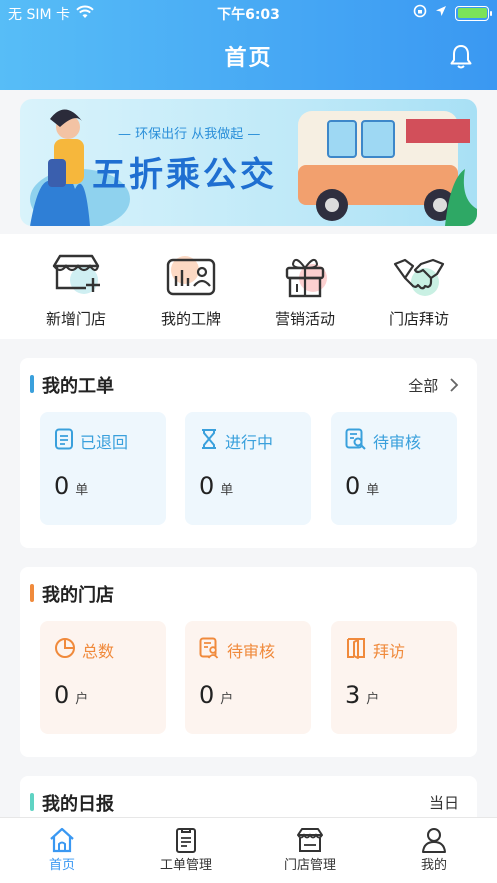 This screenshot has width=497, height=883. What do you see at coordinates (394, 677) in the screenshot?
I see `store-tile-visits: 拜访 3户` at bounding box center [394, 677].